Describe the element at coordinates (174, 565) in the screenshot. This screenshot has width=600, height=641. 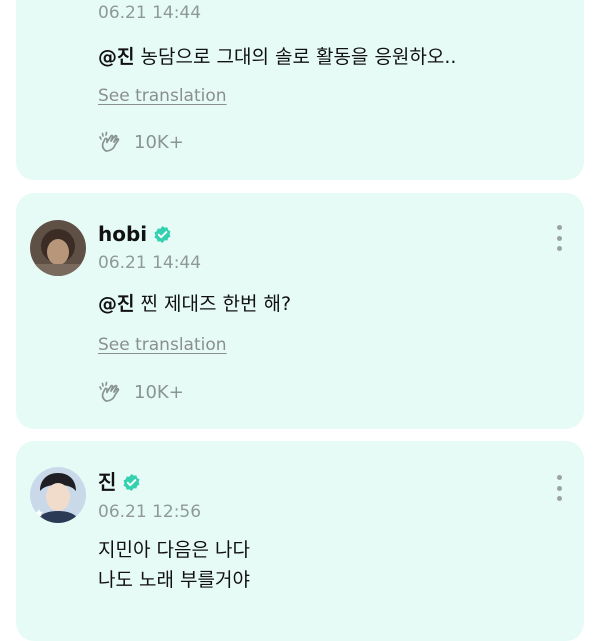
I see `post-body: 지민아 다음은 나다 나도 노래 부를거야` at that location.